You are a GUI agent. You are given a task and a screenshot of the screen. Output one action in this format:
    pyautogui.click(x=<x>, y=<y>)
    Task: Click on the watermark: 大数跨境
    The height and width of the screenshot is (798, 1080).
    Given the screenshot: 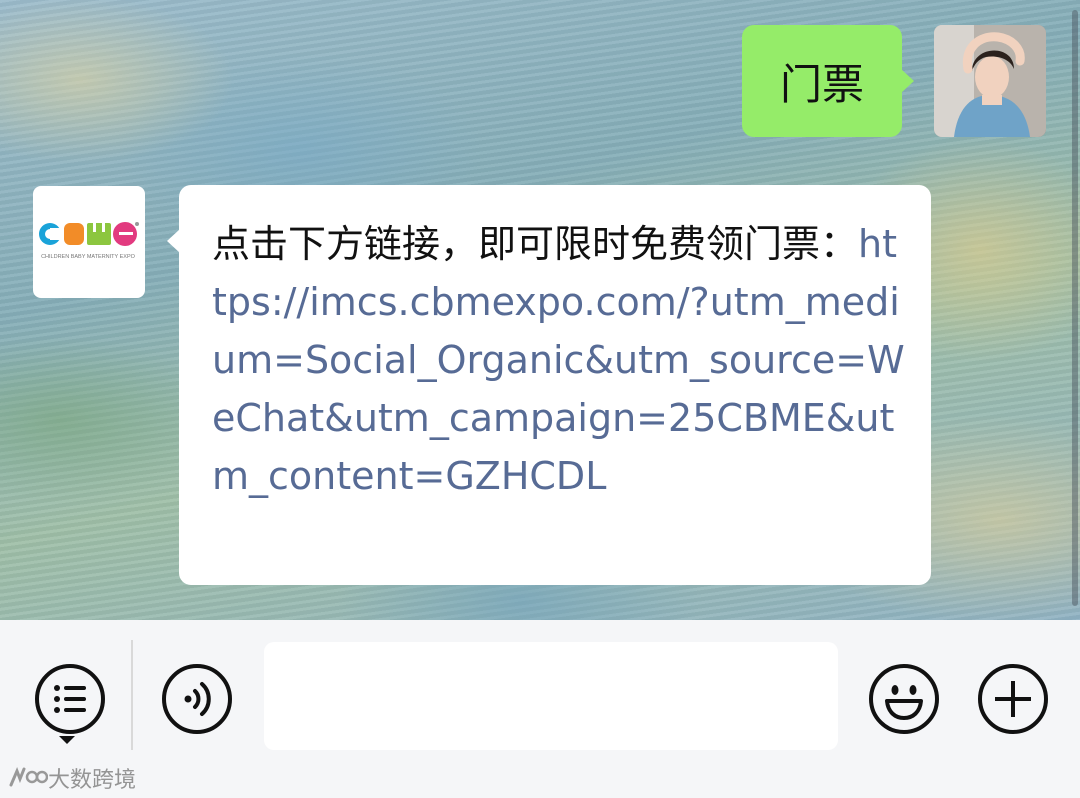 What is the action you would take?
    pyautogui.click(x=72, y=778)
    